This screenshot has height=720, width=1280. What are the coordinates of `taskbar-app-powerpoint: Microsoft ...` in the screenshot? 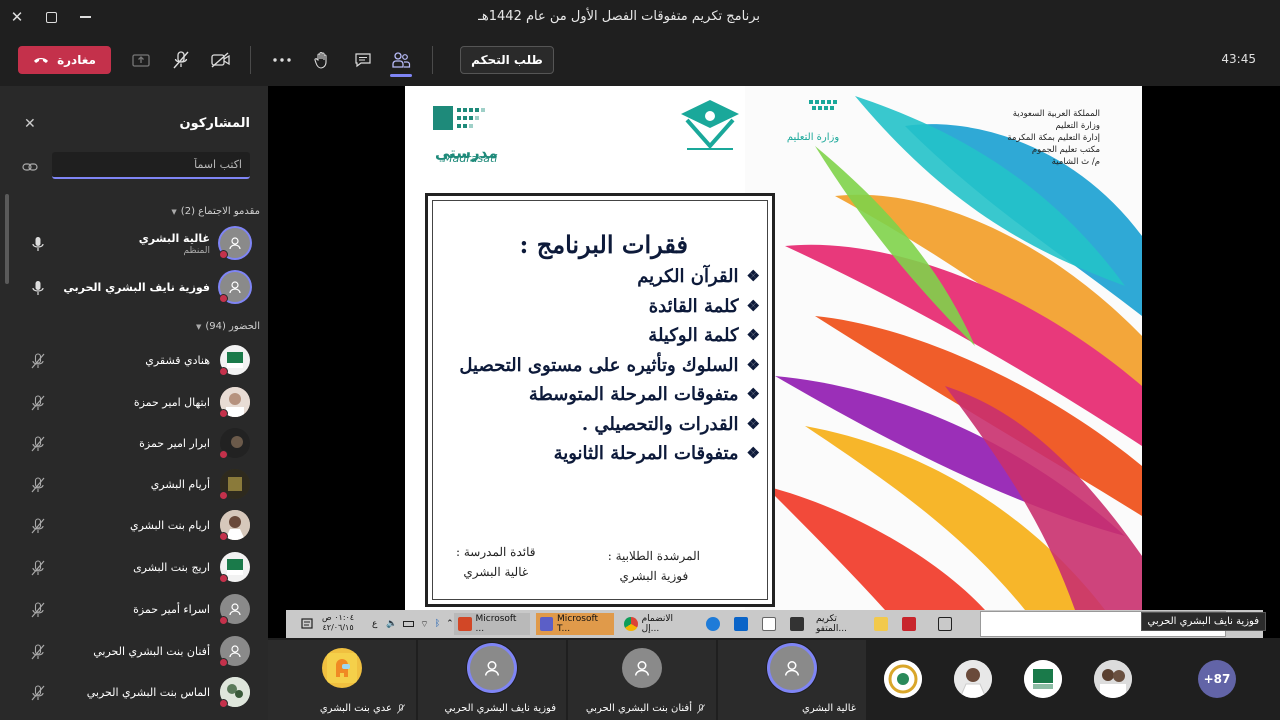 It's located at (492, 624).